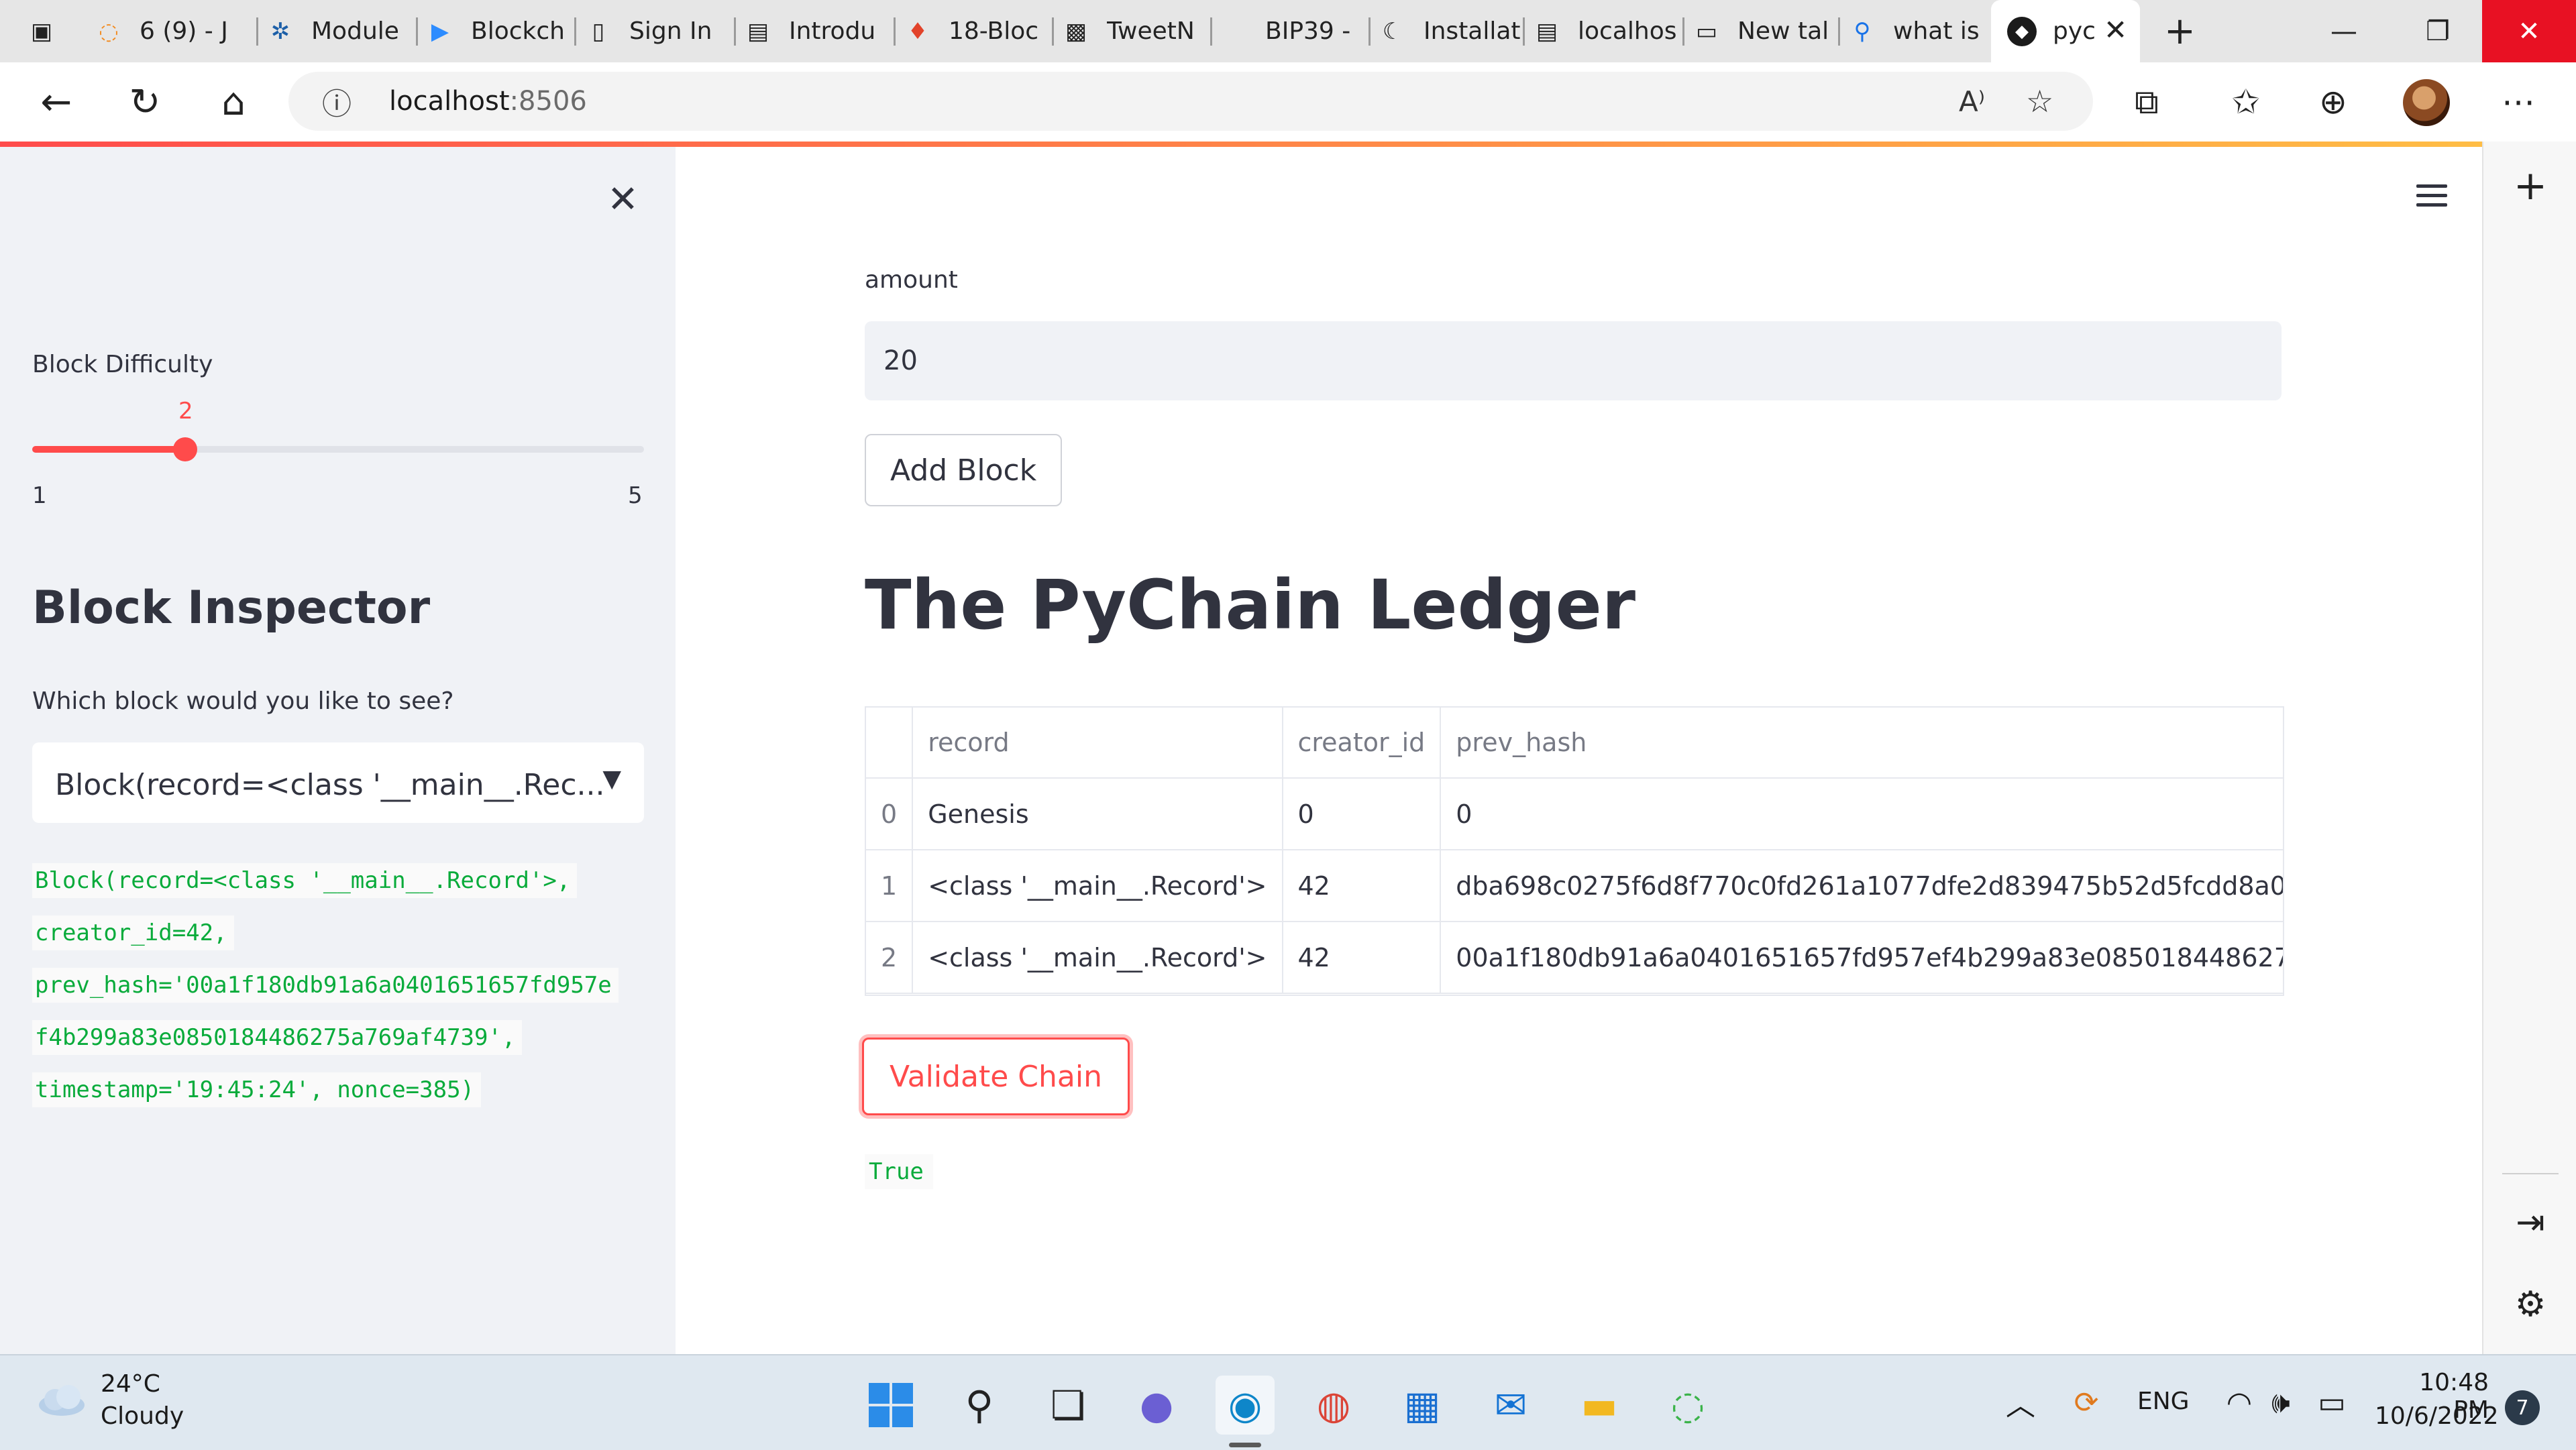 This screenshot has width=2576, height=1450. What do you see at coordinates (890, 886) in the screenshot?
I see `row-index: 1` at bounding box center [890, 886].